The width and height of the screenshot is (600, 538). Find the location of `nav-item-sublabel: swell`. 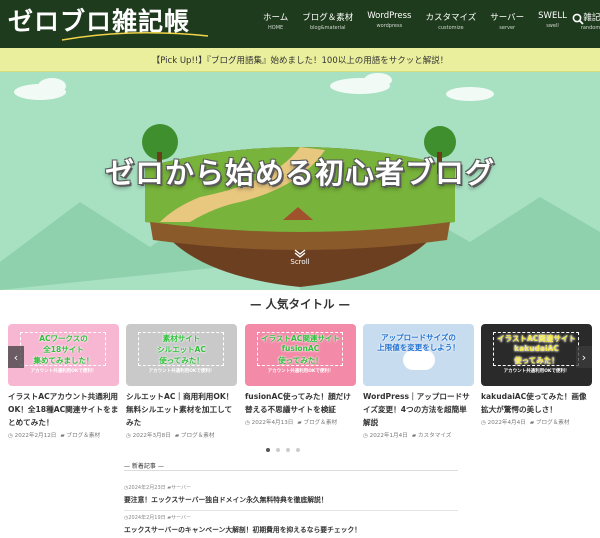

nav-item-sublabel: swell is located at coordinates (552, 26).